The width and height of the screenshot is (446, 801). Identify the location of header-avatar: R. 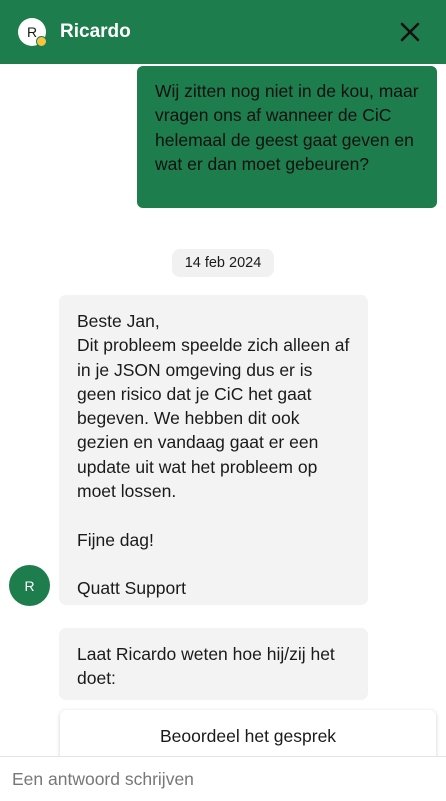
(32, 32).